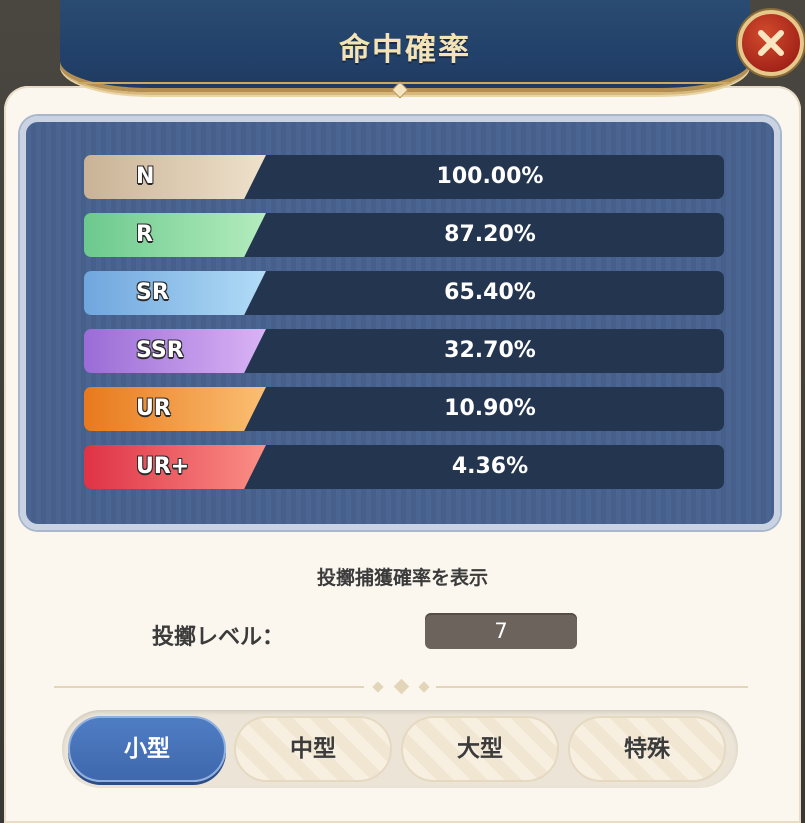 The width and height of the screenshot is (805, 823). What do you see at coordinates (647, 749) in the screenshot?
I see `tab-special: 特殊` at bounding box center [647, 749].